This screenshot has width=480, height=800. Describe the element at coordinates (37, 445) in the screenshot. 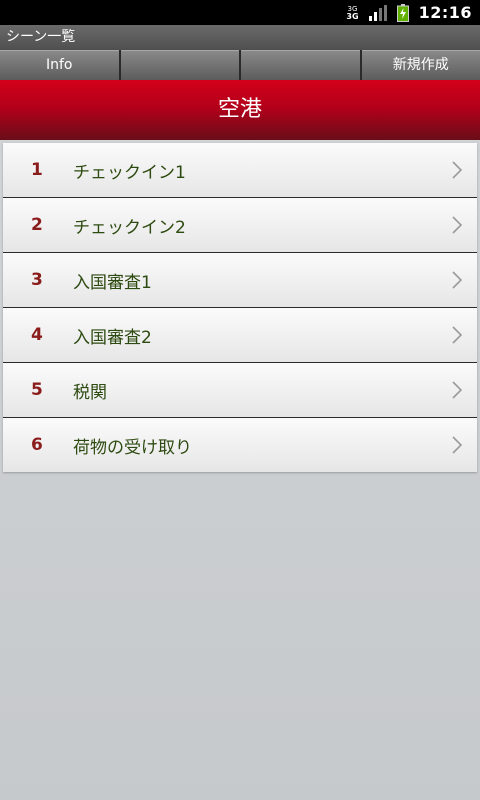

I see `scene-number: 6` at that location.